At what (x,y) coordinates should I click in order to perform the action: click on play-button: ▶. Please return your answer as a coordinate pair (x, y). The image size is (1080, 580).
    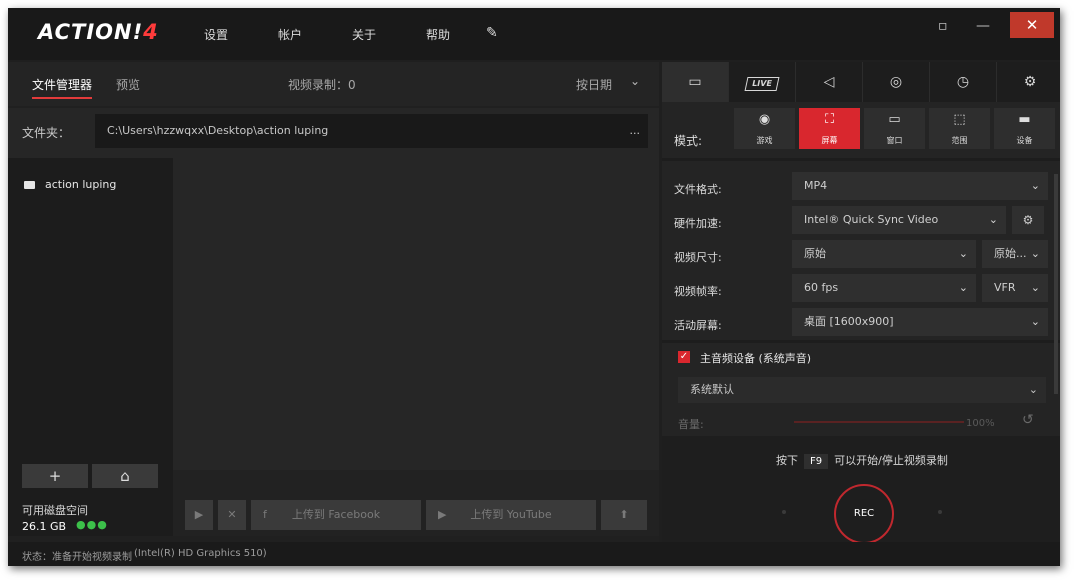
    Looking at the image, I should click on (199, 515).